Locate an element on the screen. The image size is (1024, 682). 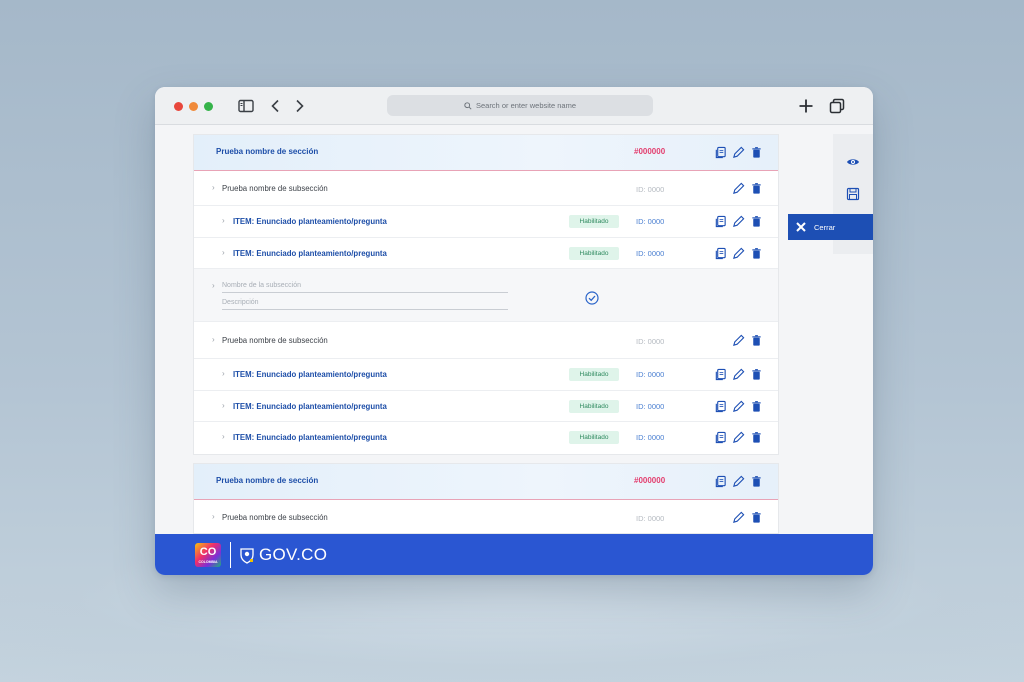
close-panel-button: Cerrar is located at coordinates (830, 227).